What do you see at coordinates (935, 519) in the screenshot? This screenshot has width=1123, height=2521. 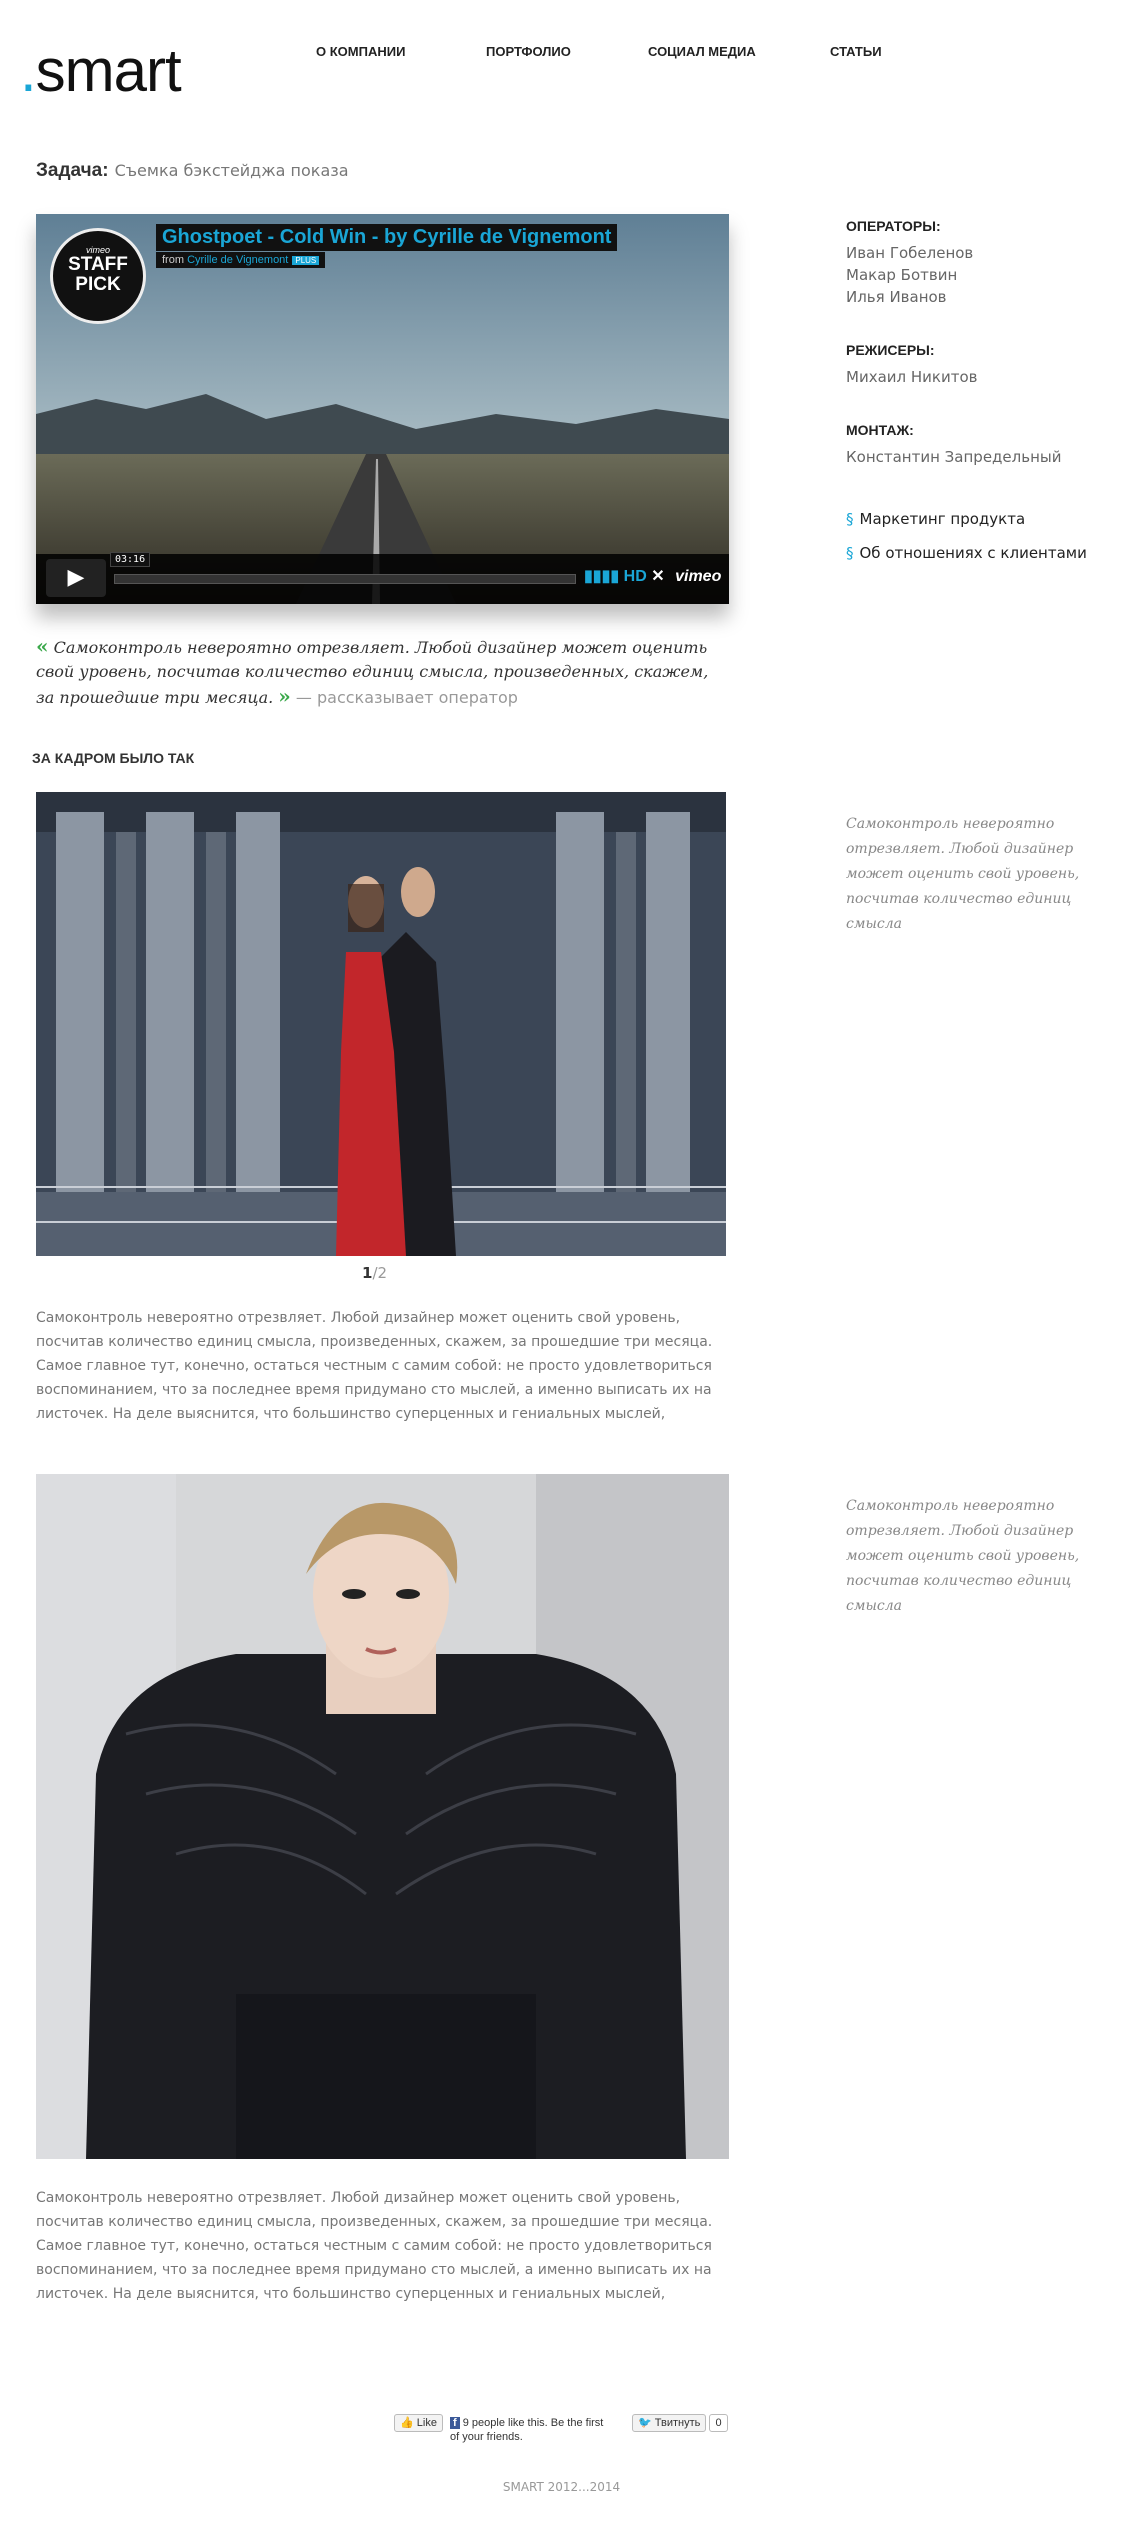 I see `link-marketing: § Маркетинг продукта` at bounding box center [935, 519].